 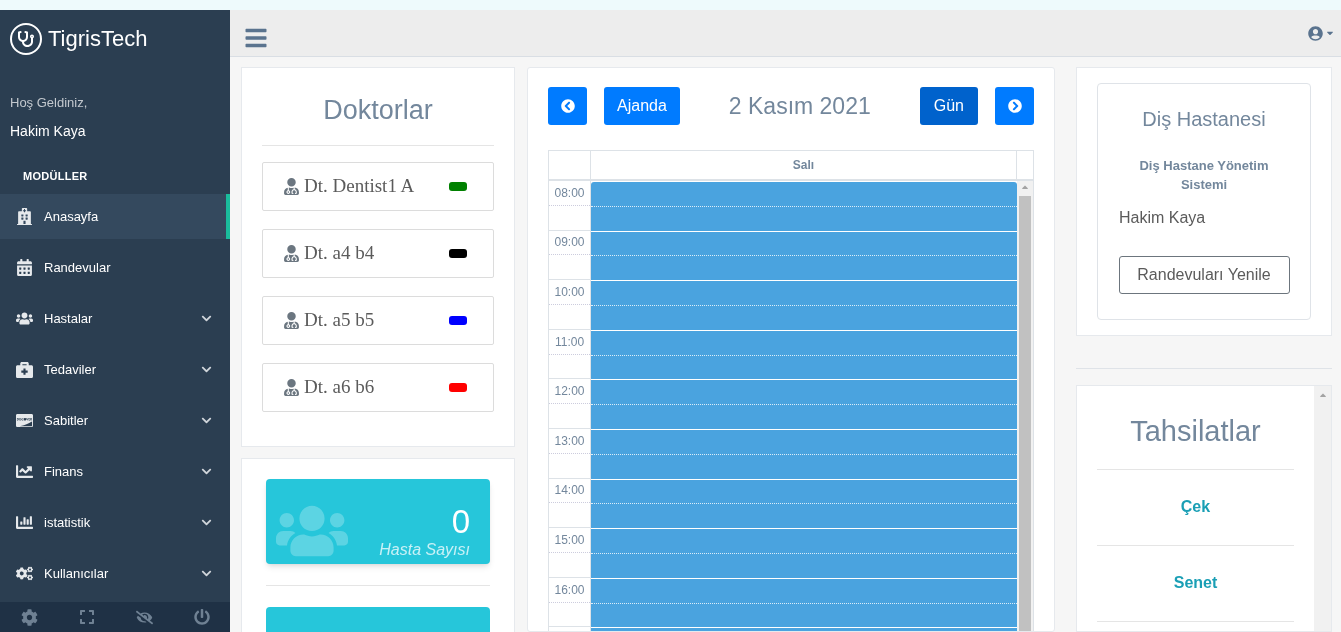 I want to click on brand-name: TigrisTech, so click(x=98, y=39).